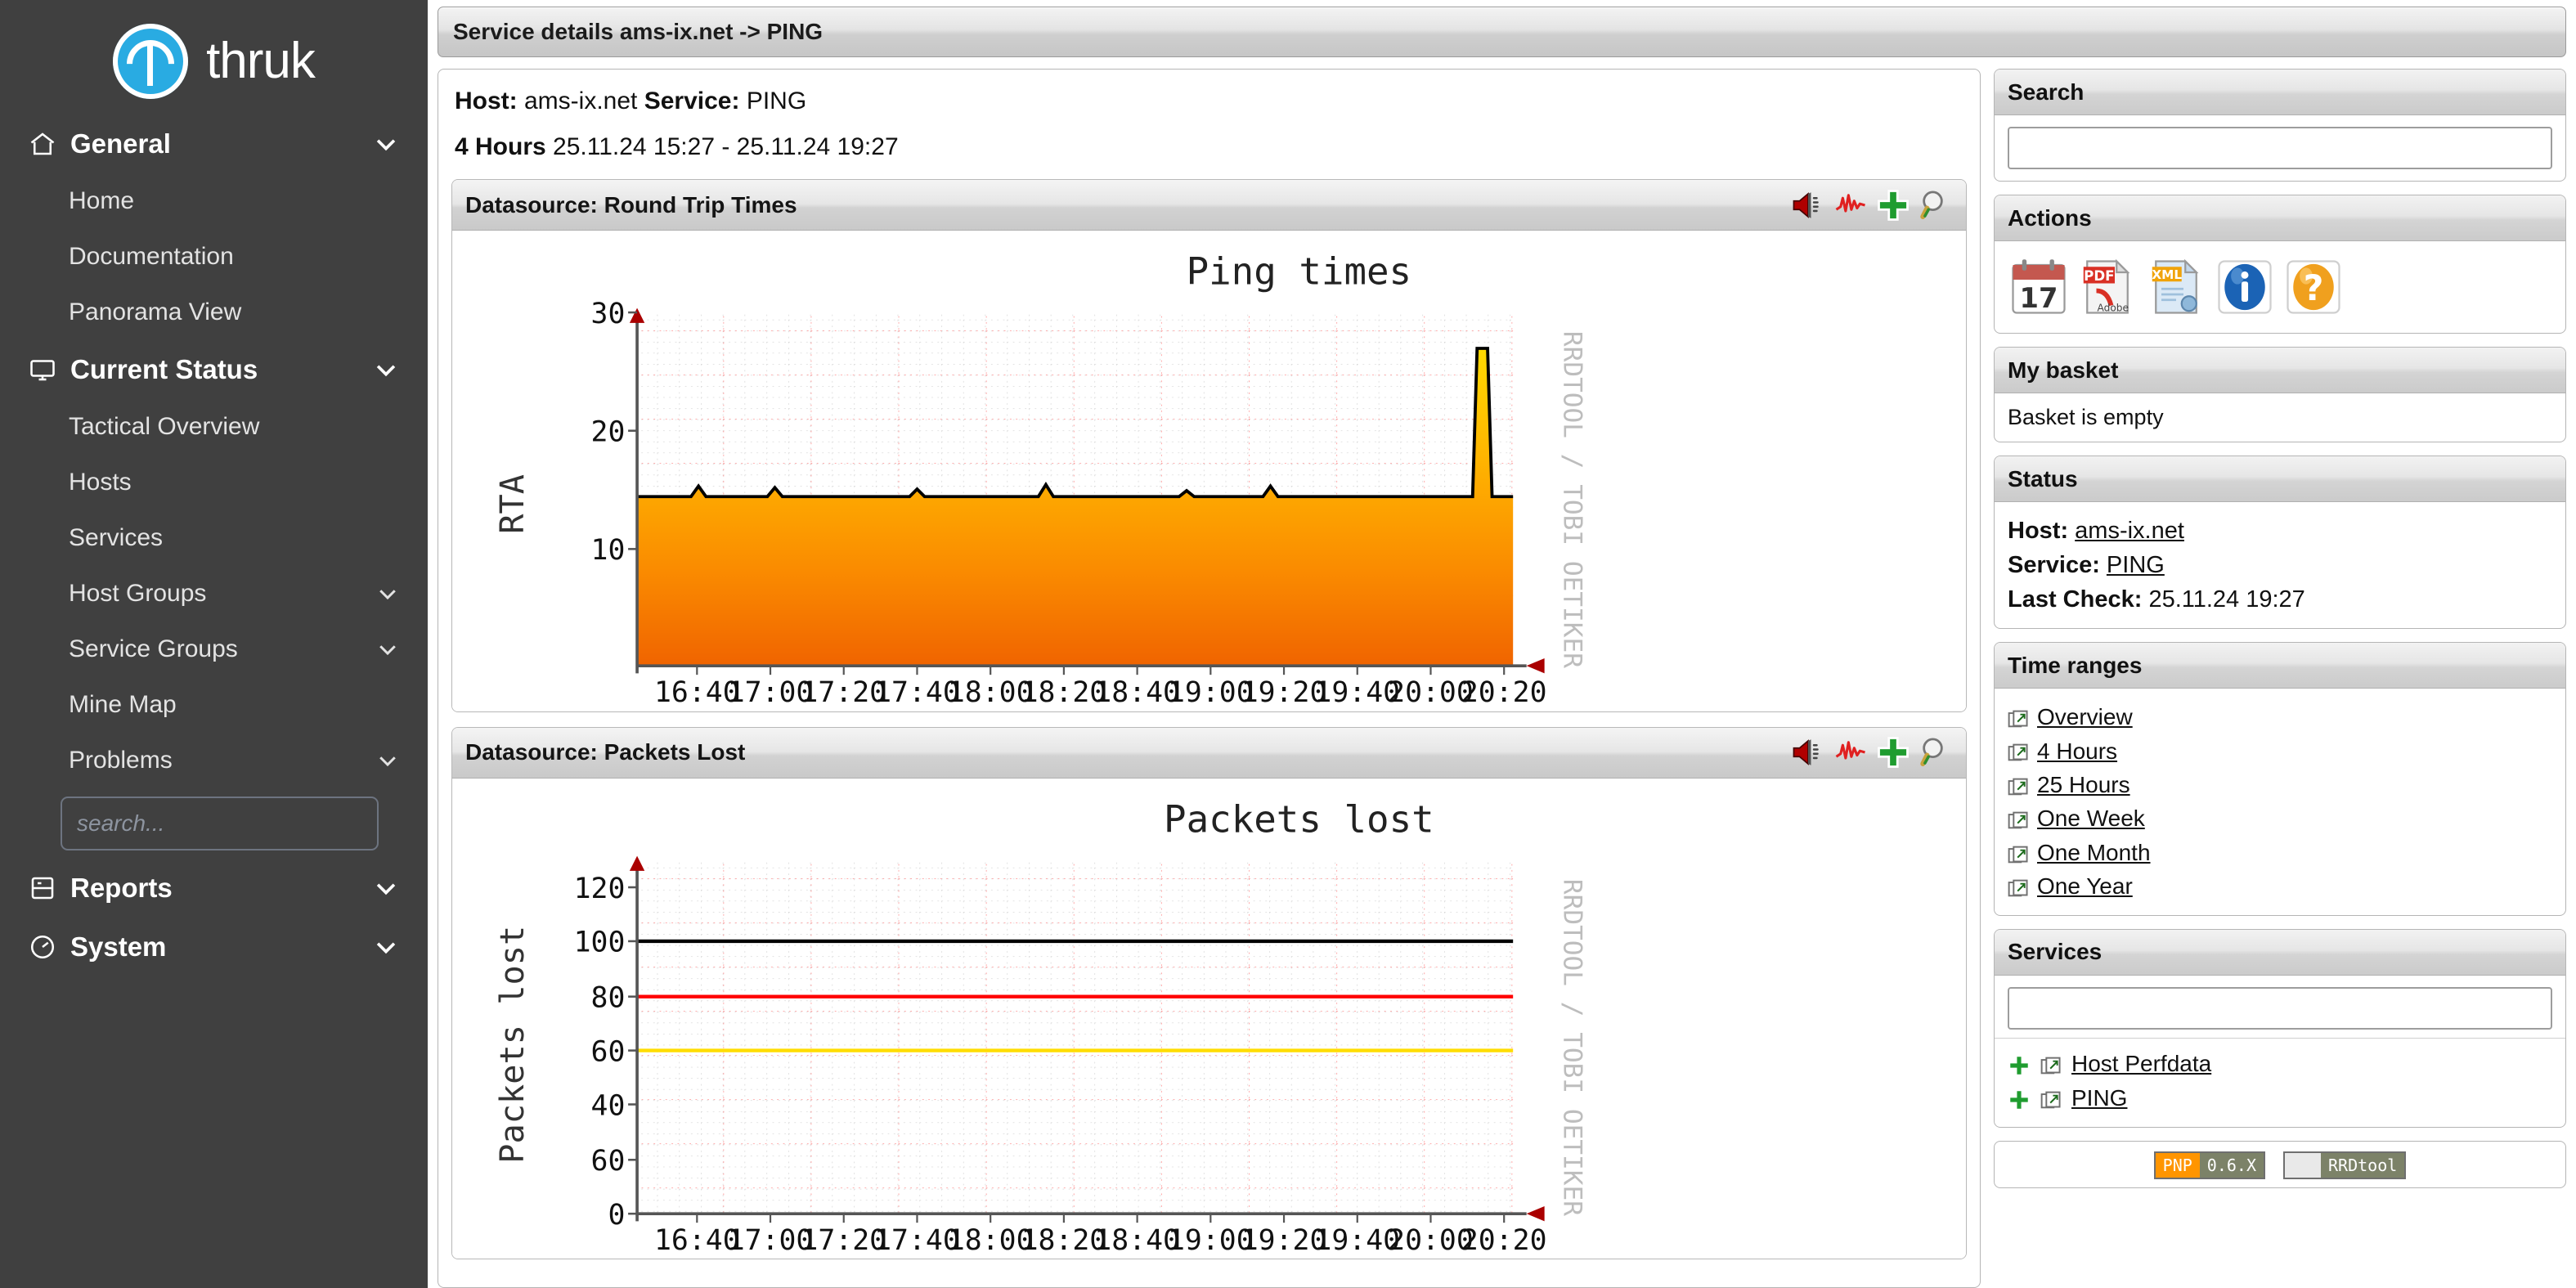 The width and height of the screenshot is (2576, 1288). What do you see at coordinates (2129, 531) in the screenshot?
I see `status-host-link: ams-ix.net` at bounding box center [2129, 531].